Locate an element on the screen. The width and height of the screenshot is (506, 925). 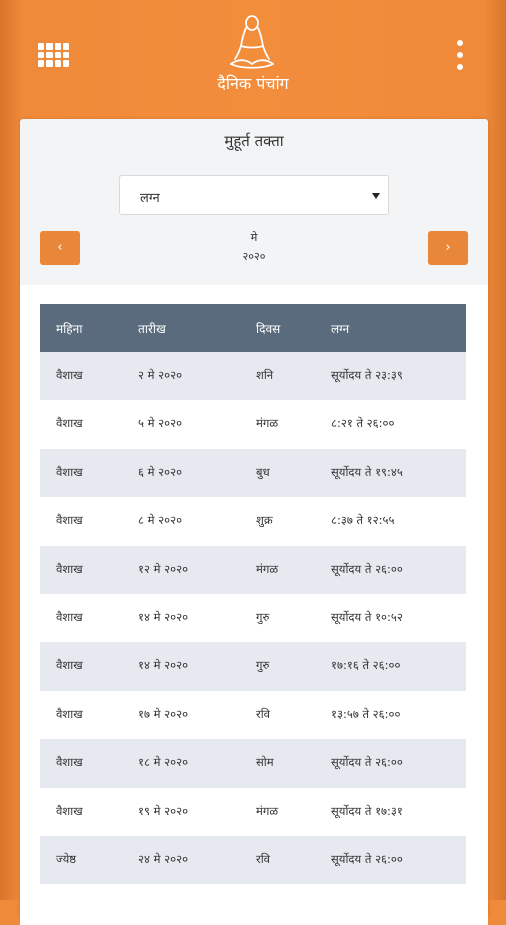
muhurat-type-select: लग्न is located at coordinates (254, 195).